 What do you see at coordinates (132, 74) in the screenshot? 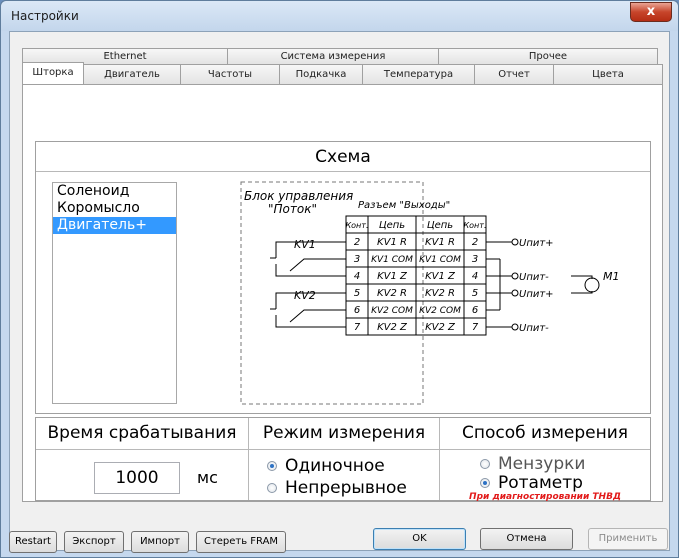
I see `tab-engine: Двигатель` at bounding box center [132, 74].